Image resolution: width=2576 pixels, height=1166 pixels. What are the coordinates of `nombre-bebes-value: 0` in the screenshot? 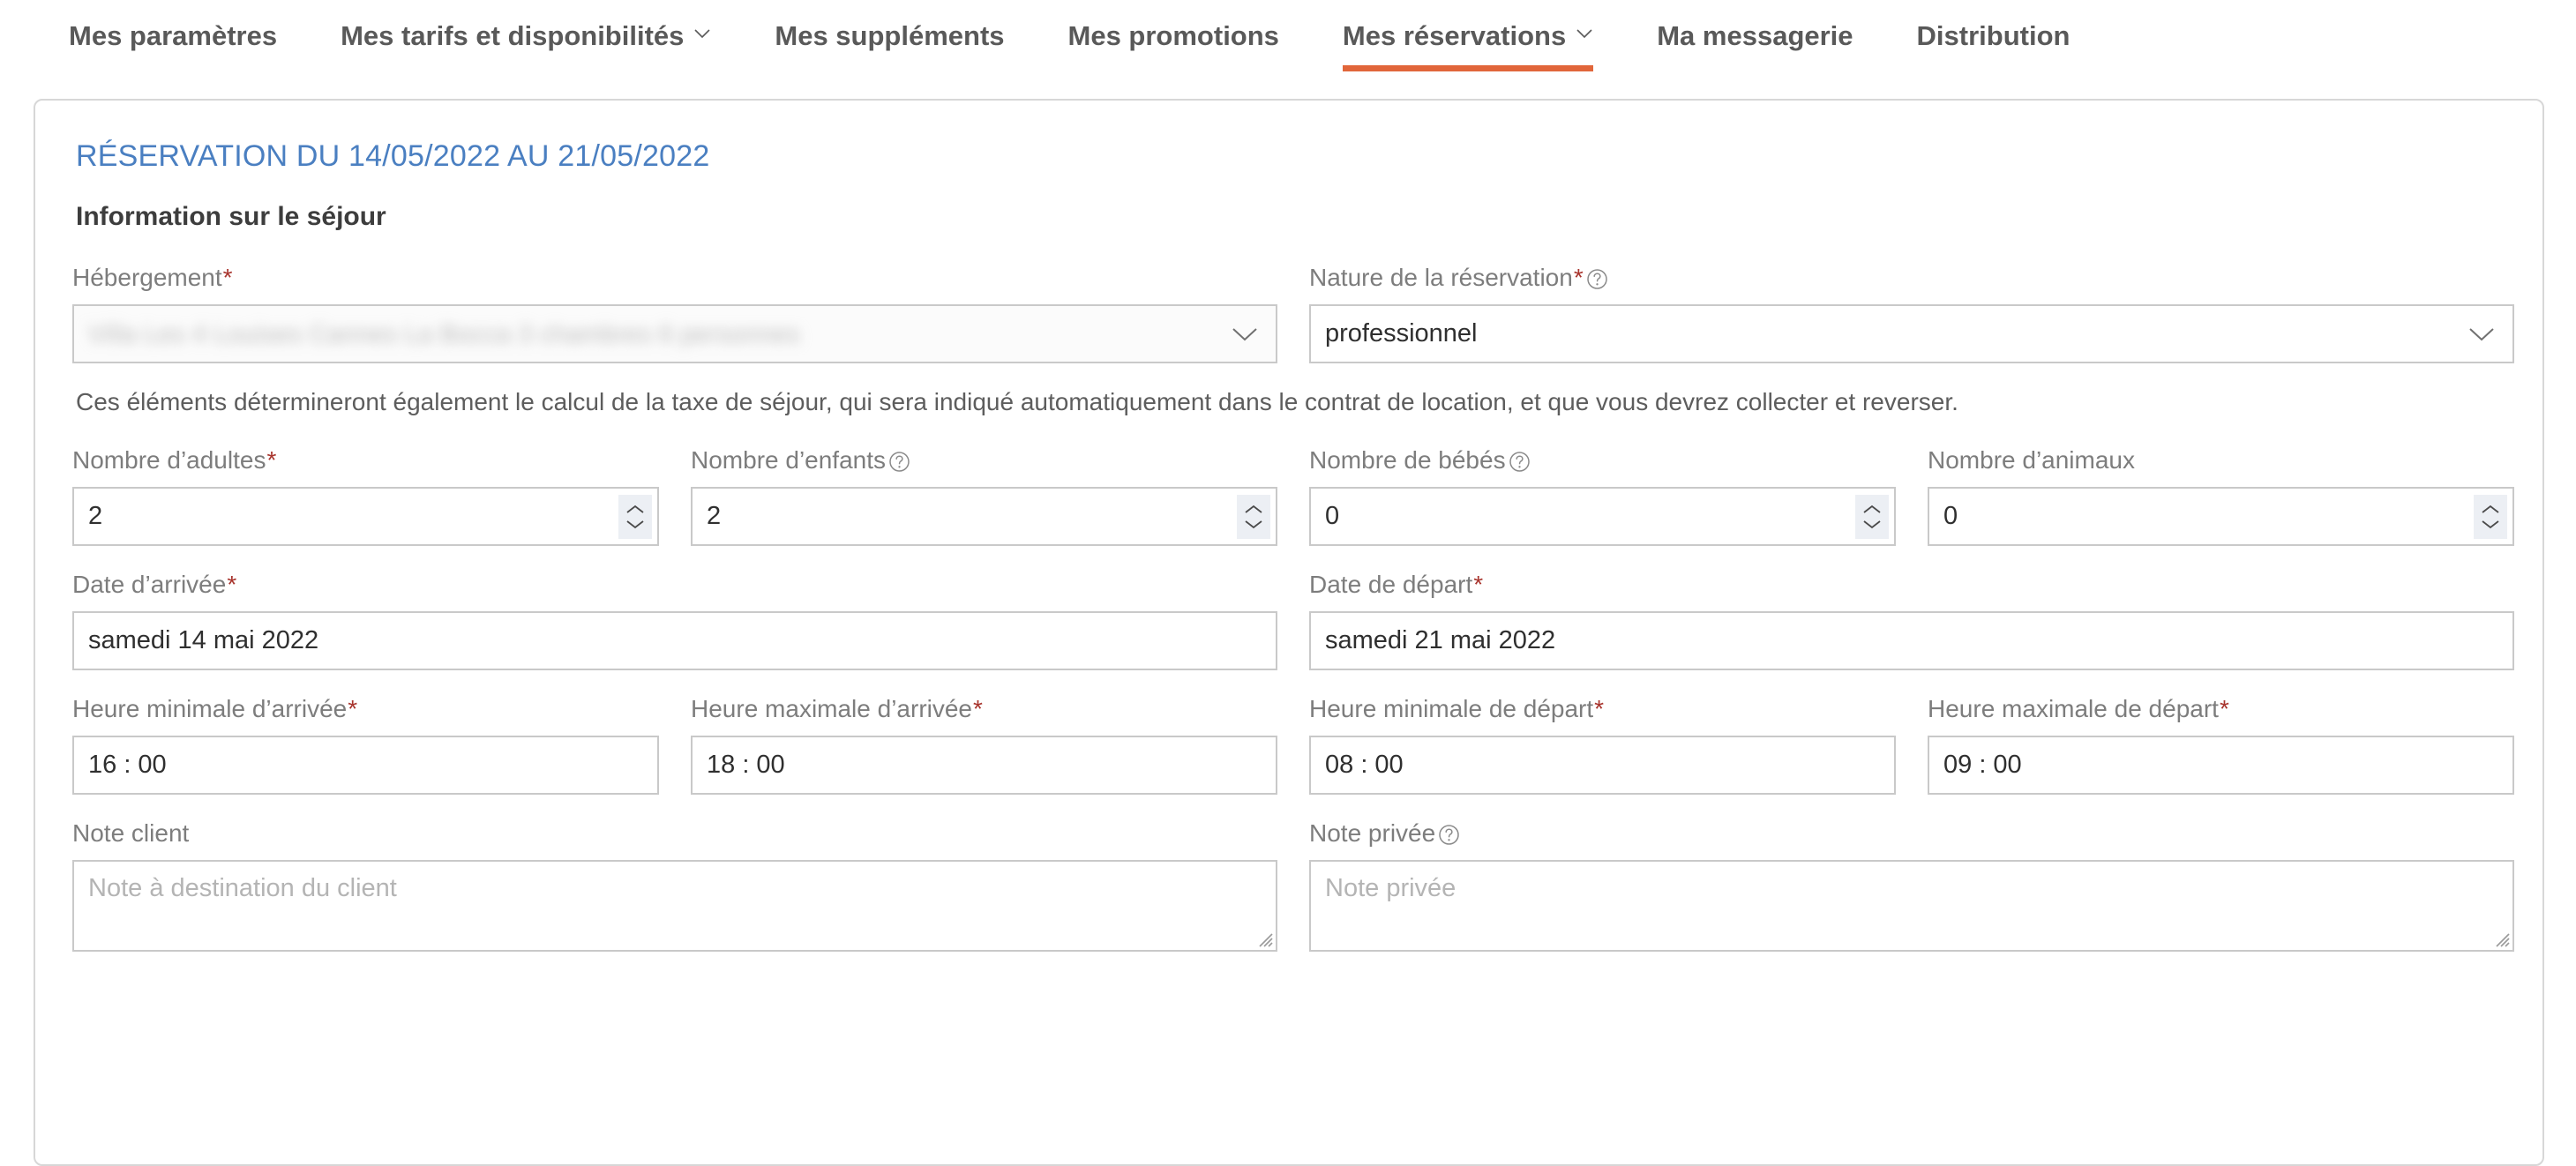 It's located at (1333, 516).